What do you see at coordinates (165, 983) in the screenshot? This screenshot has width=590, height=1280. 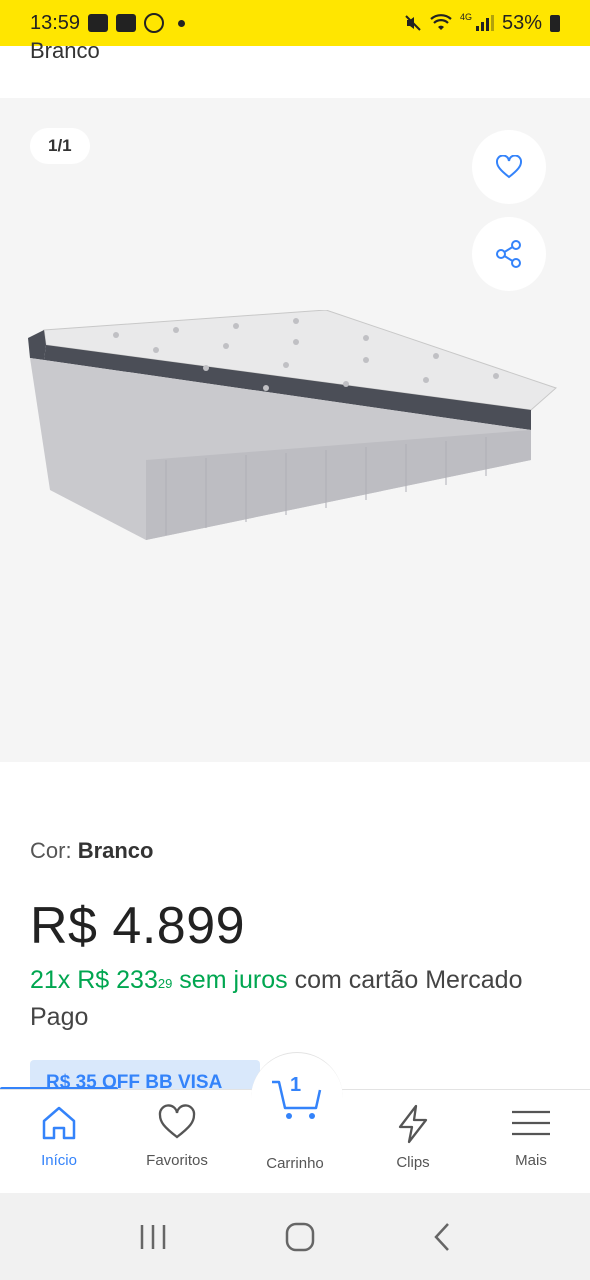 I see `installment-cents: 29` at bounding box center [165, 983].